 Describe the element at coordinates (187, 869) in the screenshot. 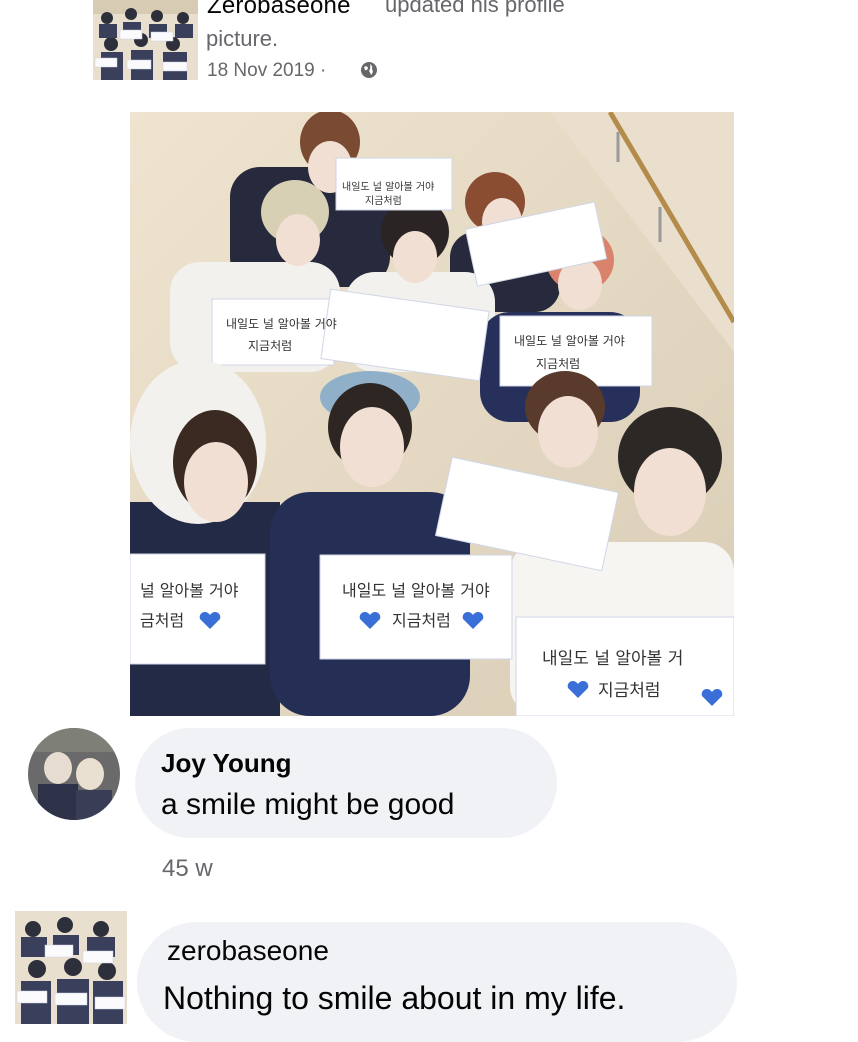

I see `comment-timestamp: 45 w` at that location.